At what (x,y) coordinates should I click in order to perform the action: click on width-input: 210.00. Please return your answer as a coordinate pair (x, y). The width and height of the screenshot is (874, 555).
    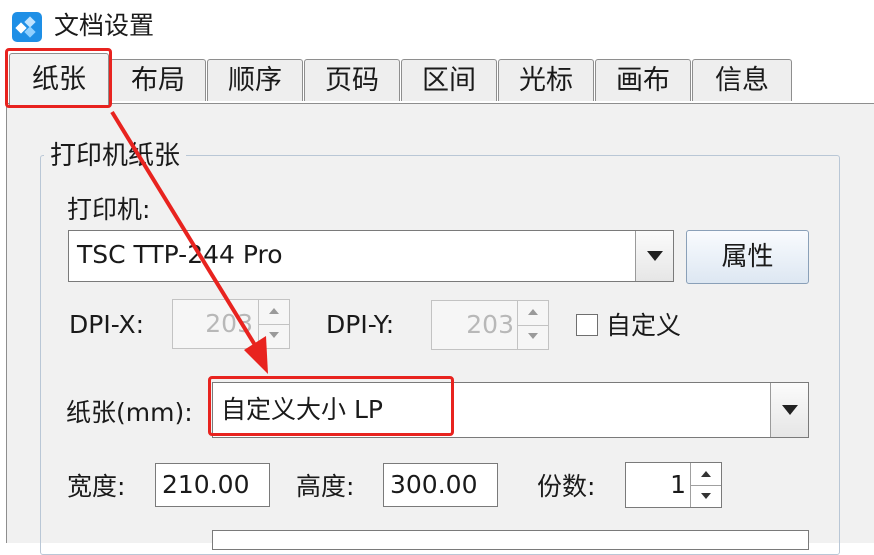
    Looking at the image, I should click on (212, 485).